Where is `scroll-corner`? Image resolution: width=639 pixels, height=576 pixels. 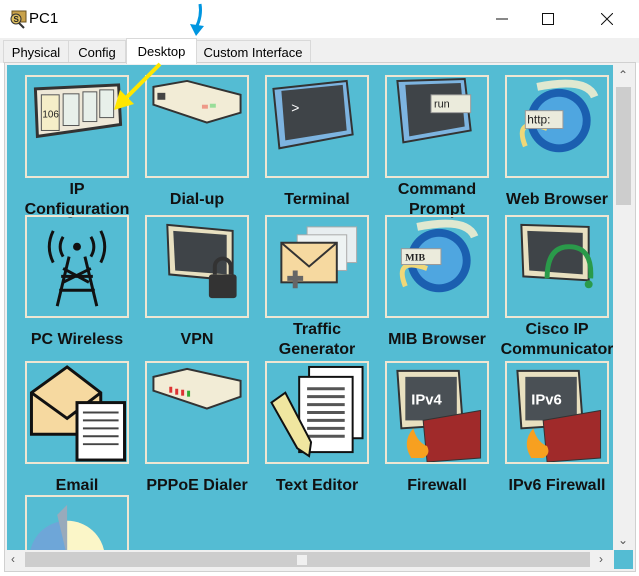
scroll-corner is located at coordinates (623, 559).